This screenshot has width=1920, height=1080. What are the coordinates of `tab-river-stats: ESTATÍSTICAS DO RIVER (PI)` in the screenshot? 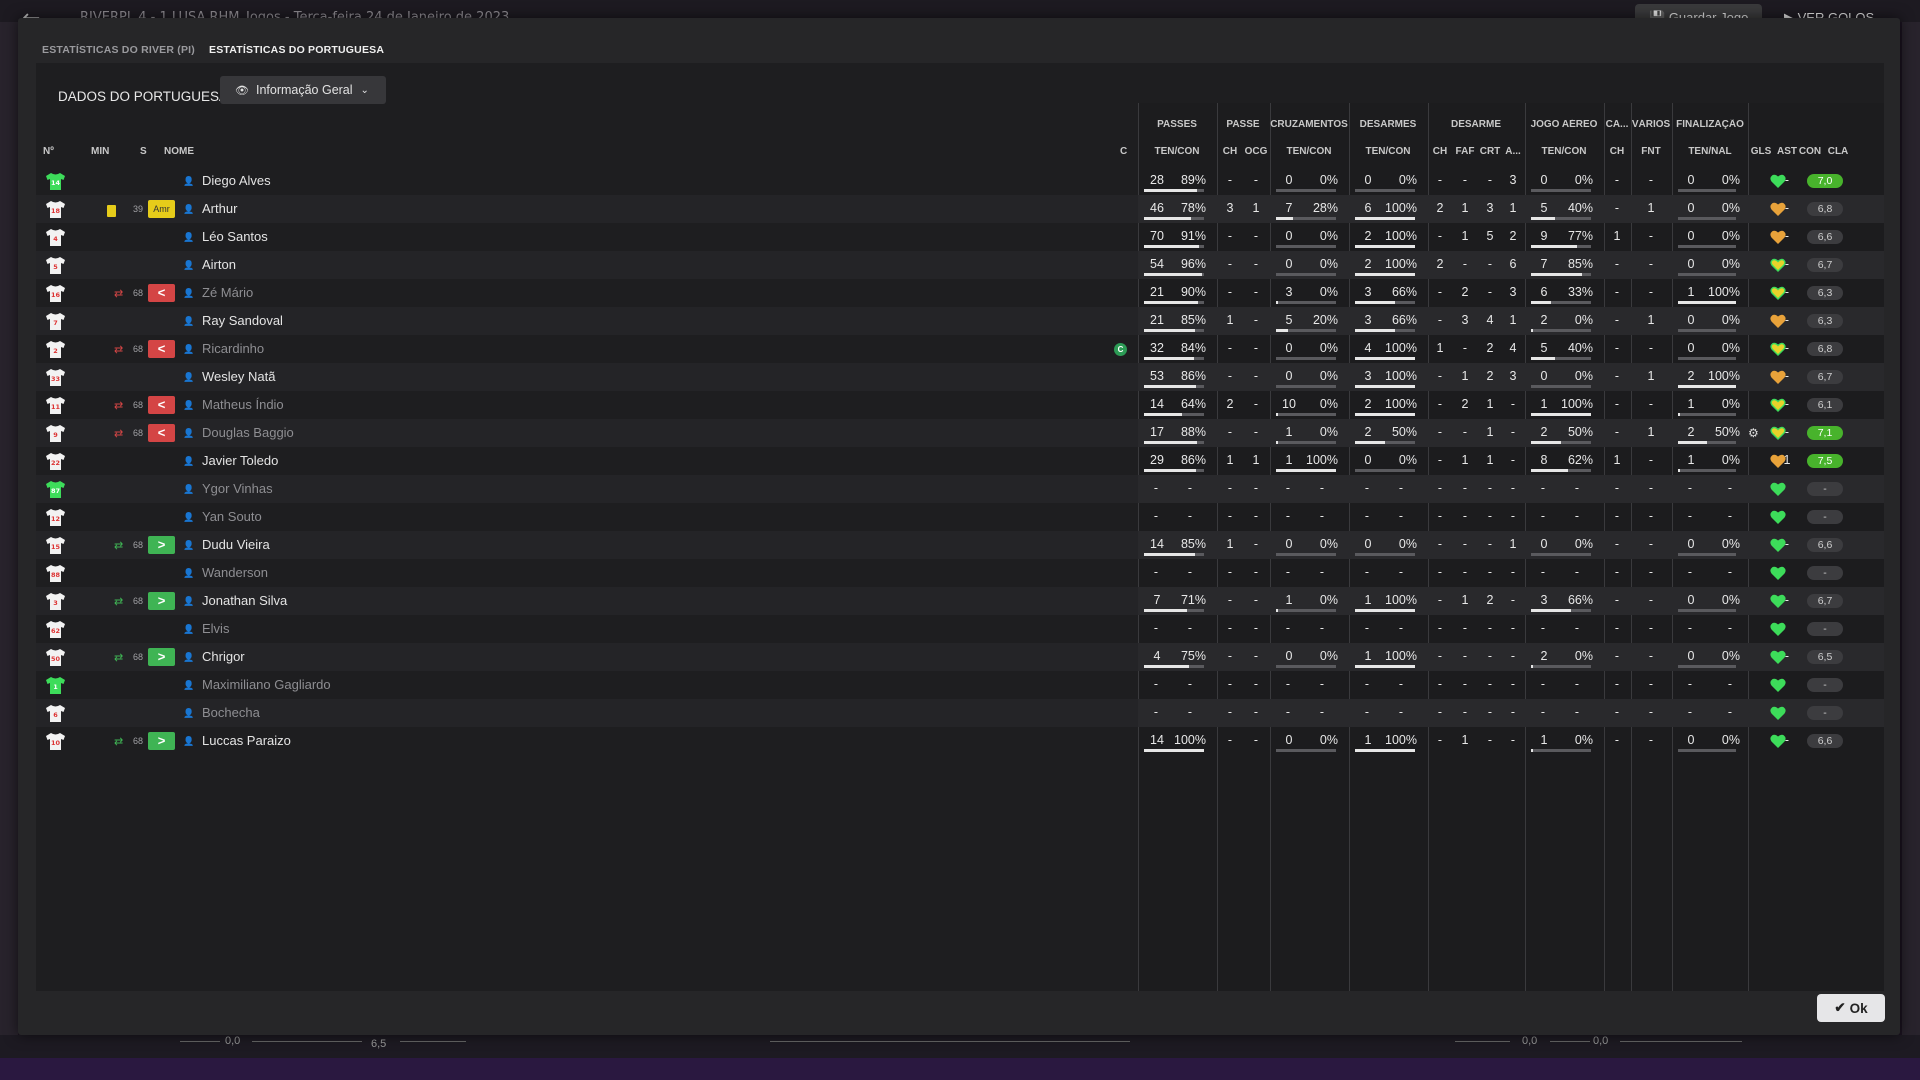 It's located at (118, 50).